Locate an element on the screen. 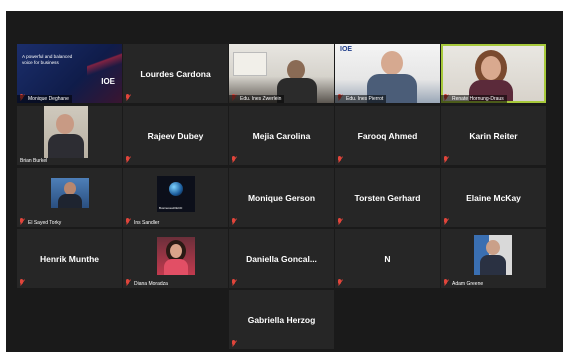  participant-name: Karin Reiter is located at coordinates (493, 135).